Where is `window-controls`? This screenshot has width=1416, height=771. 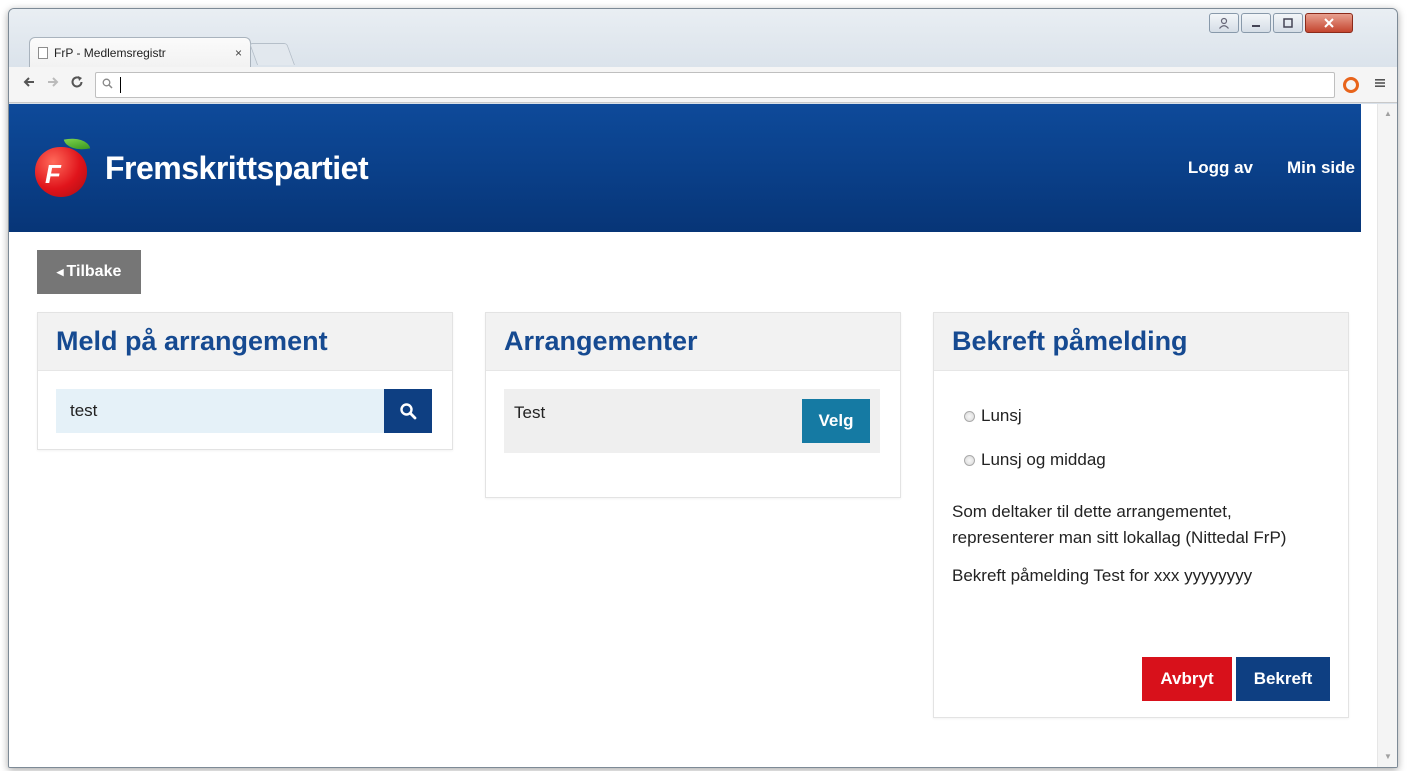 window-controls is located at coordinates (1281, 24).